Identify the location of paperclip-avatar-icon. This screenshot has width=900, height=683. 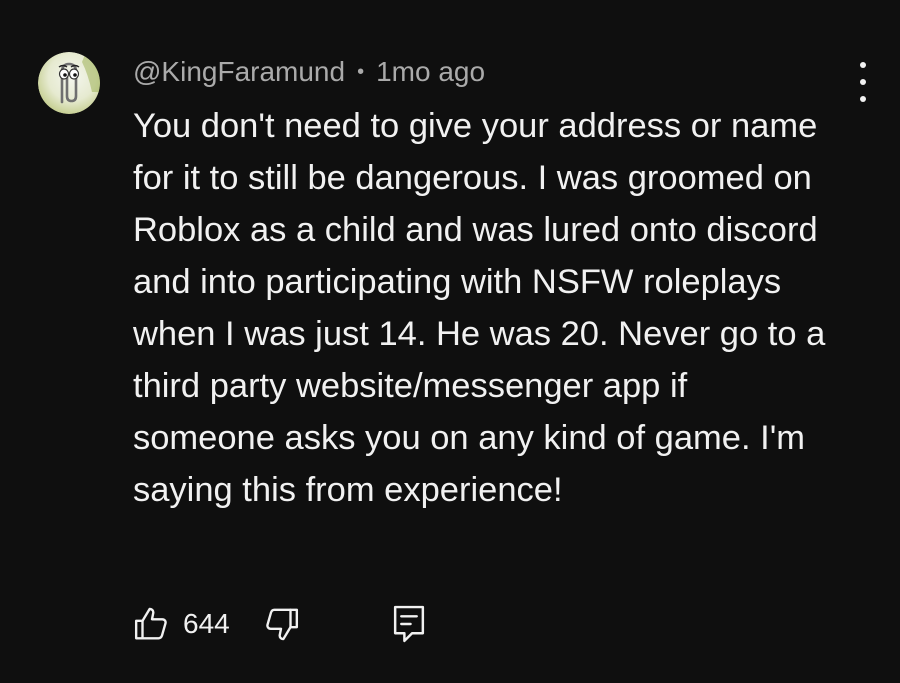
(69, 83).